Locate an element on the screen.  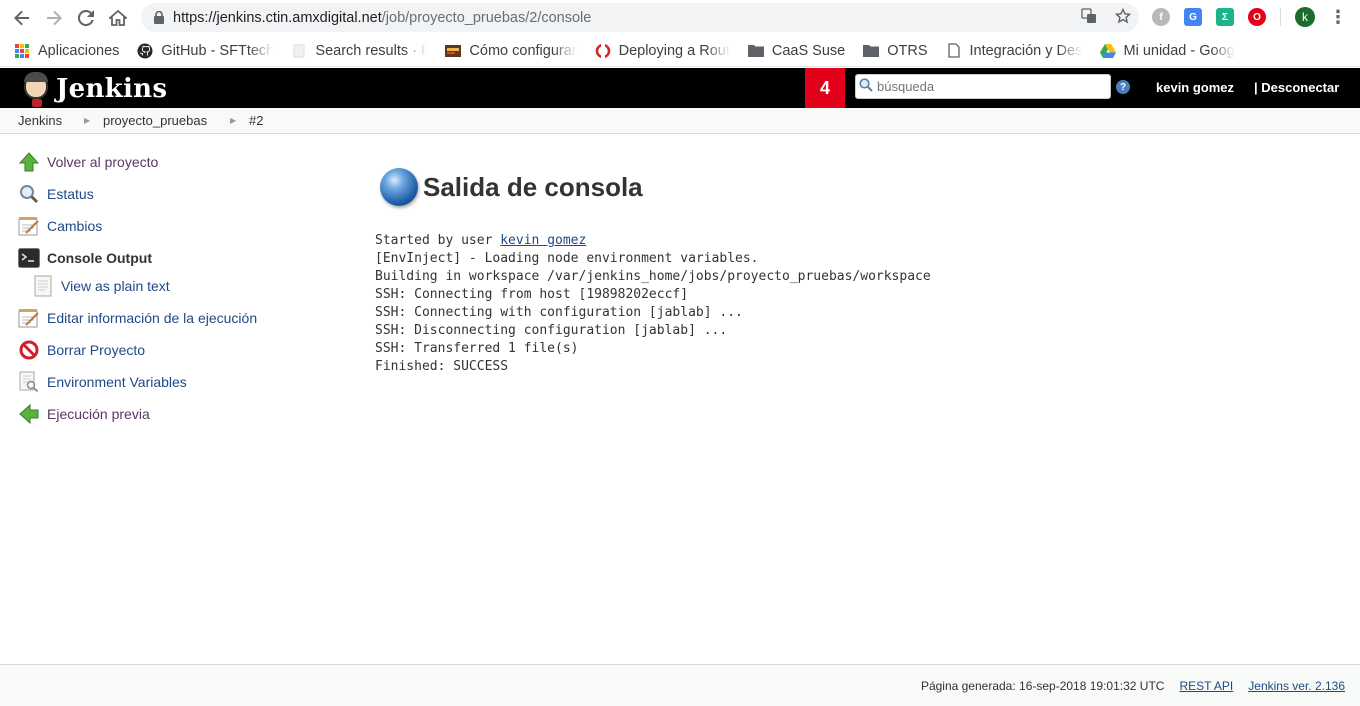
console-user-link: kevin gomez is located at coordinates (543, 240).